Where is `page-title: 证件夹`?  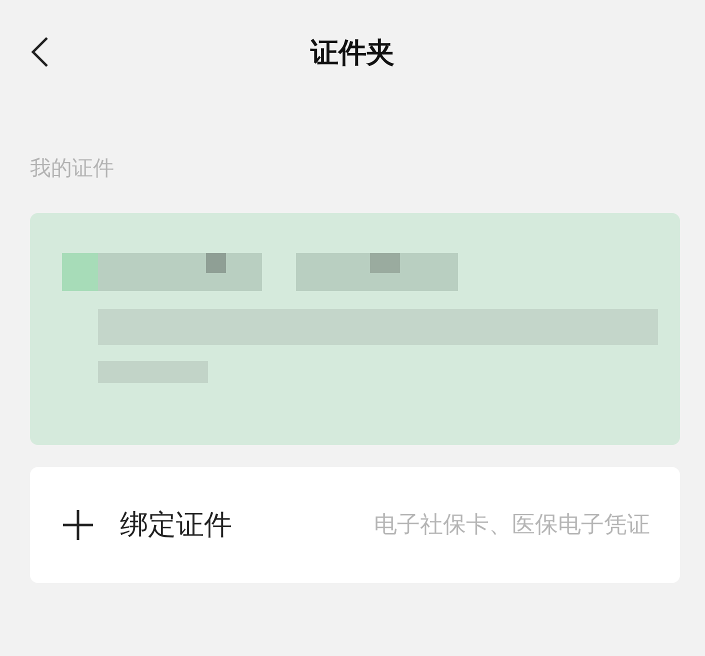 page-title: 证件夹 is located at coordinates (352, 52).